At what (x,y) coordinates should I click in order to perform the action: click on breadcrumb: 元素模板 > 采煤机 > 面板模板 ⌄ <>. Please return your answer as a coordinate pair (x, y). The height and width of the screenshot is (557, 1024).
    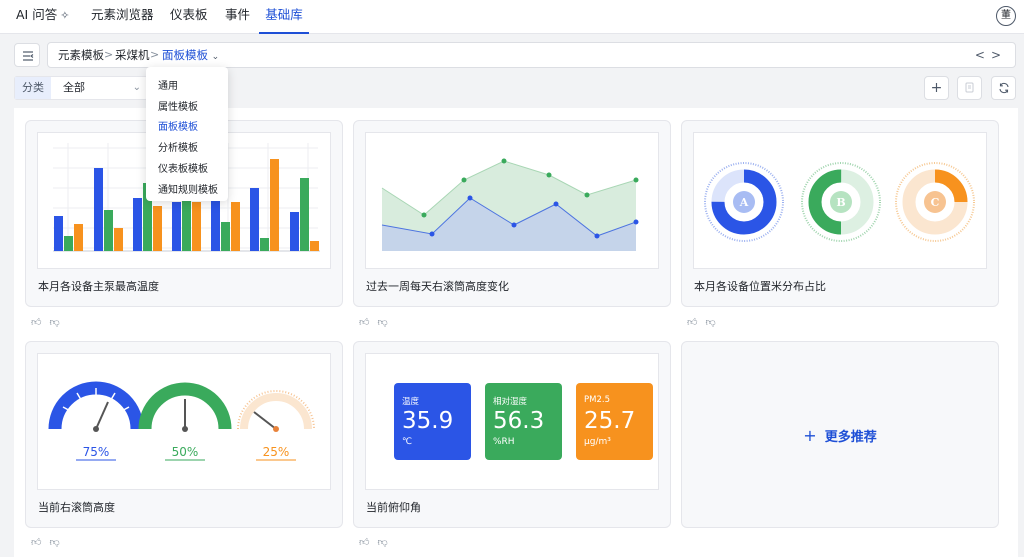
    Looking at the image, I should click on (531, 55).